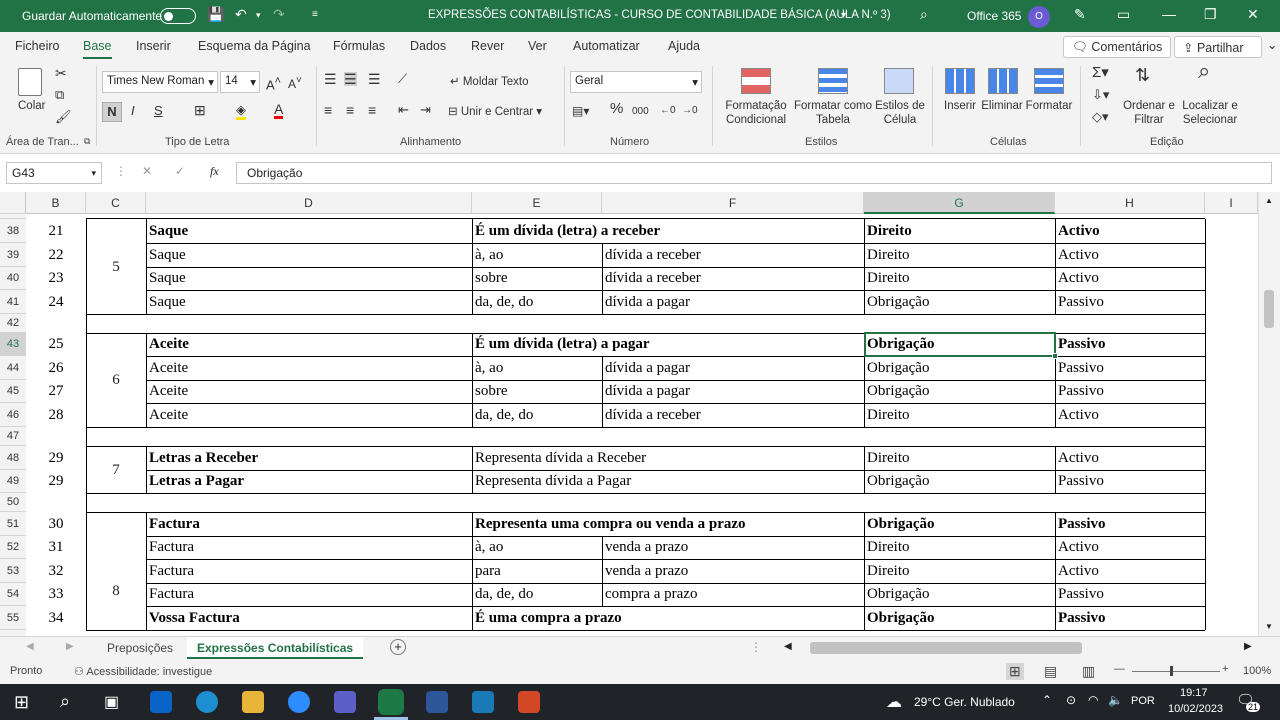 The image size is (1280, 720). What do you see at coordinates (56, 302) in the screenshot?
I see `row-number-cell: 24` at bounding box center [56, 302].